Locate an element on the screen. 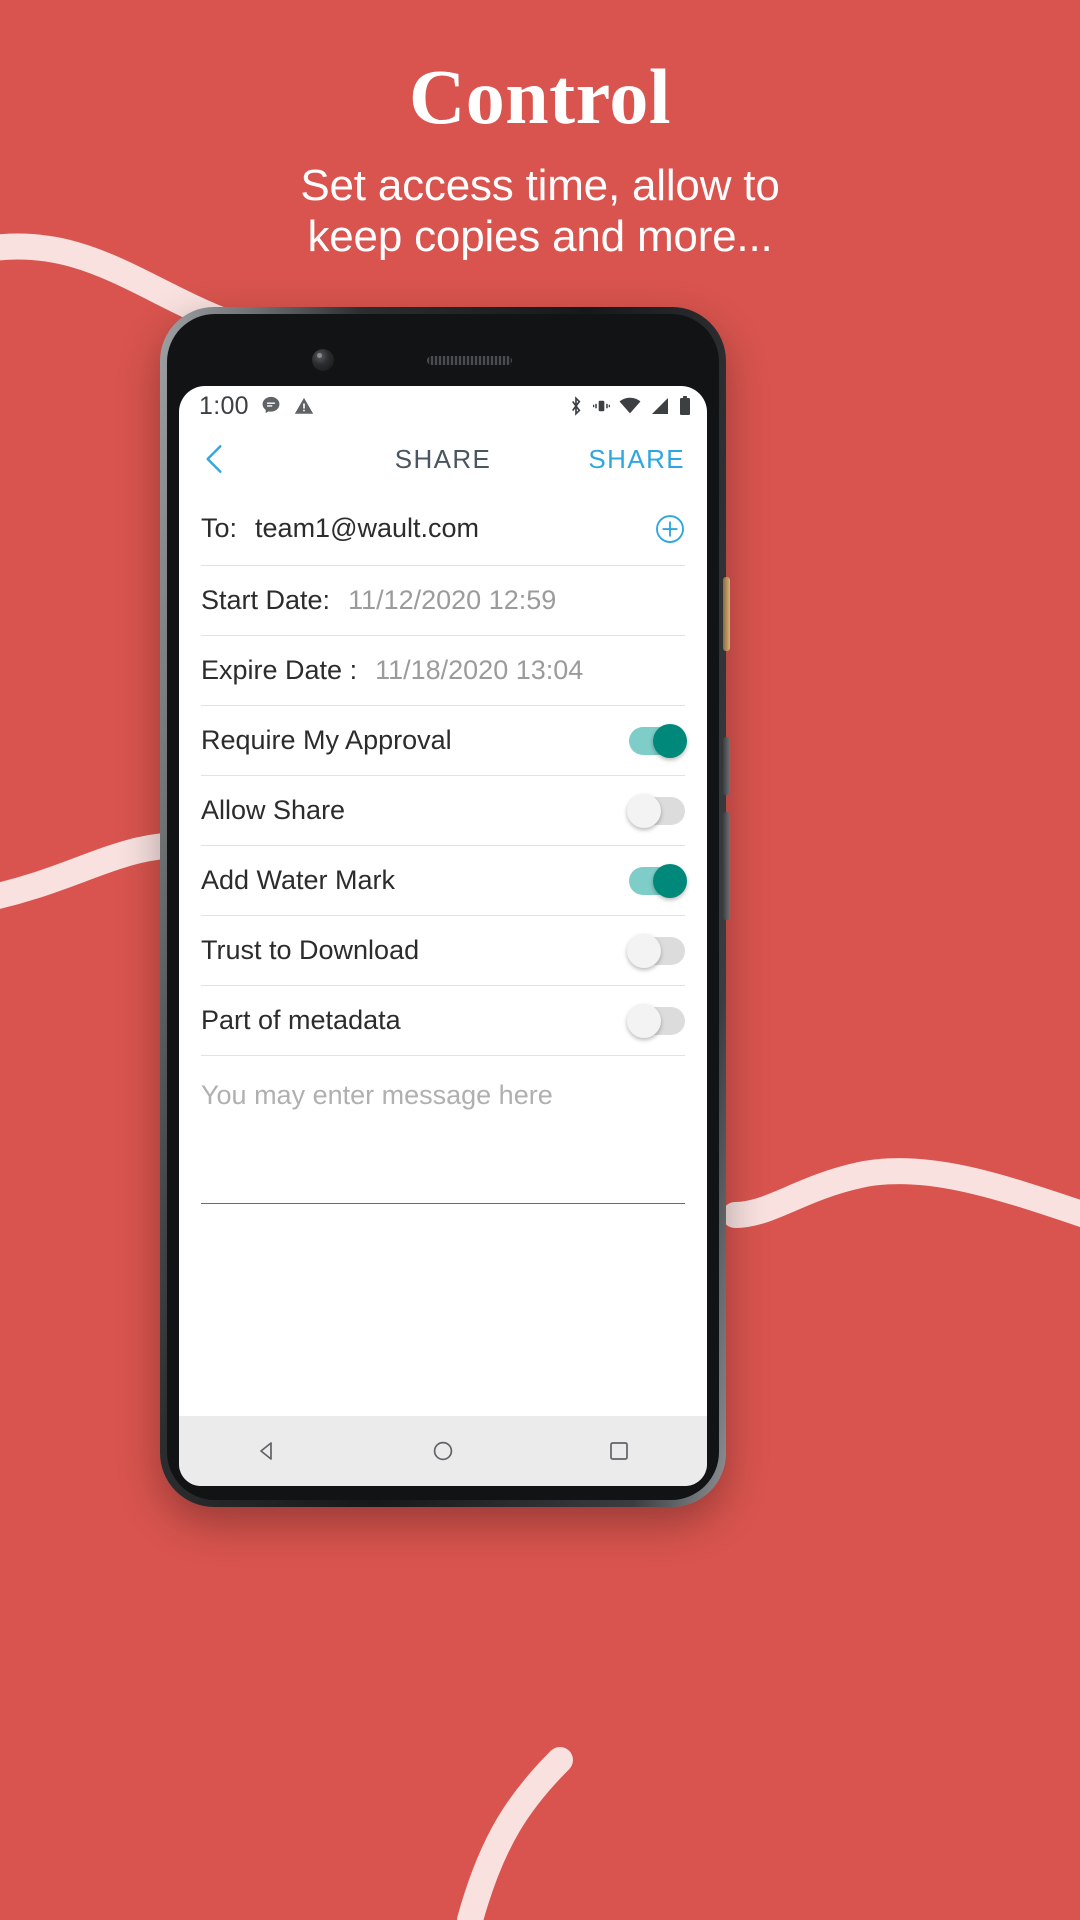 The height and width of the screenshot is (1920, 1080). status-bar-right is located at coordinates (629, 406).